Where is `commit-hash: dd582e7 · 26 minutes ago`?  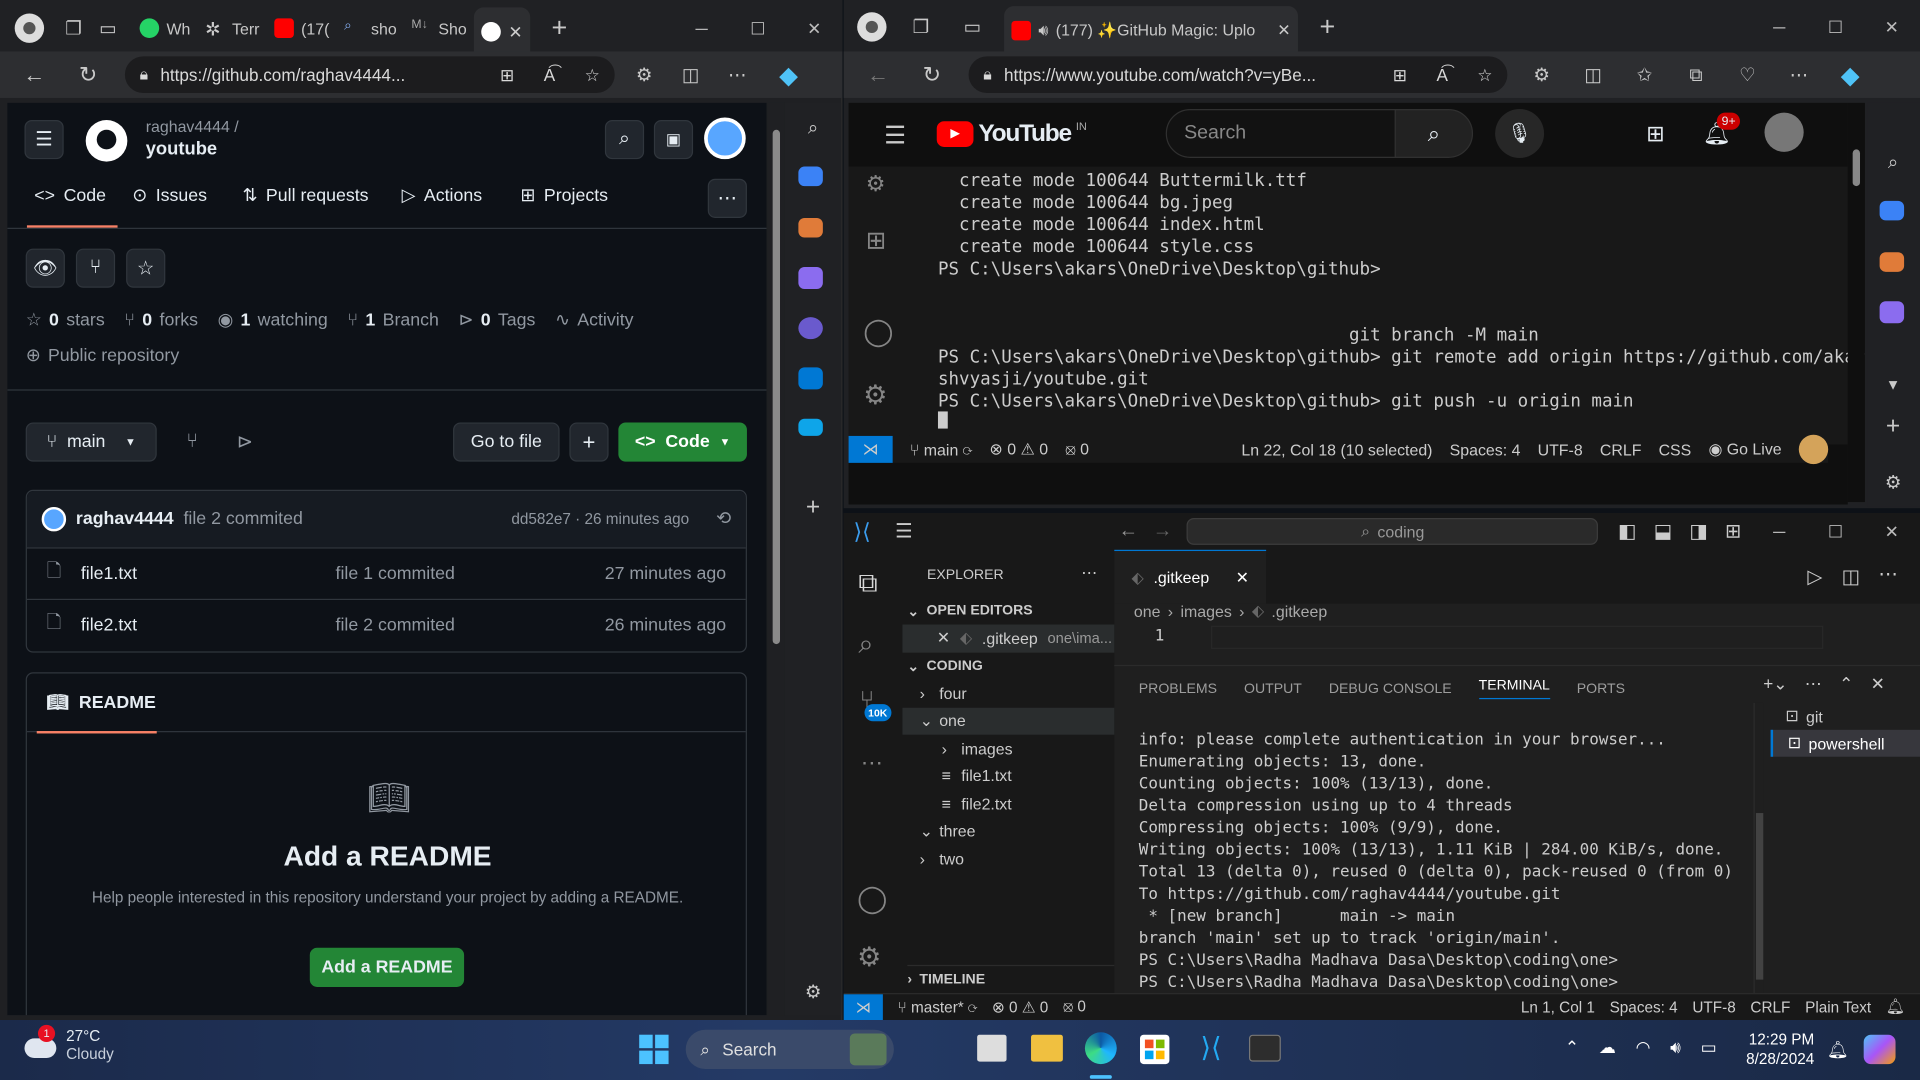 commit-hash: dd582e7 · 26 minutes ago is located at coordinates (600, 519).